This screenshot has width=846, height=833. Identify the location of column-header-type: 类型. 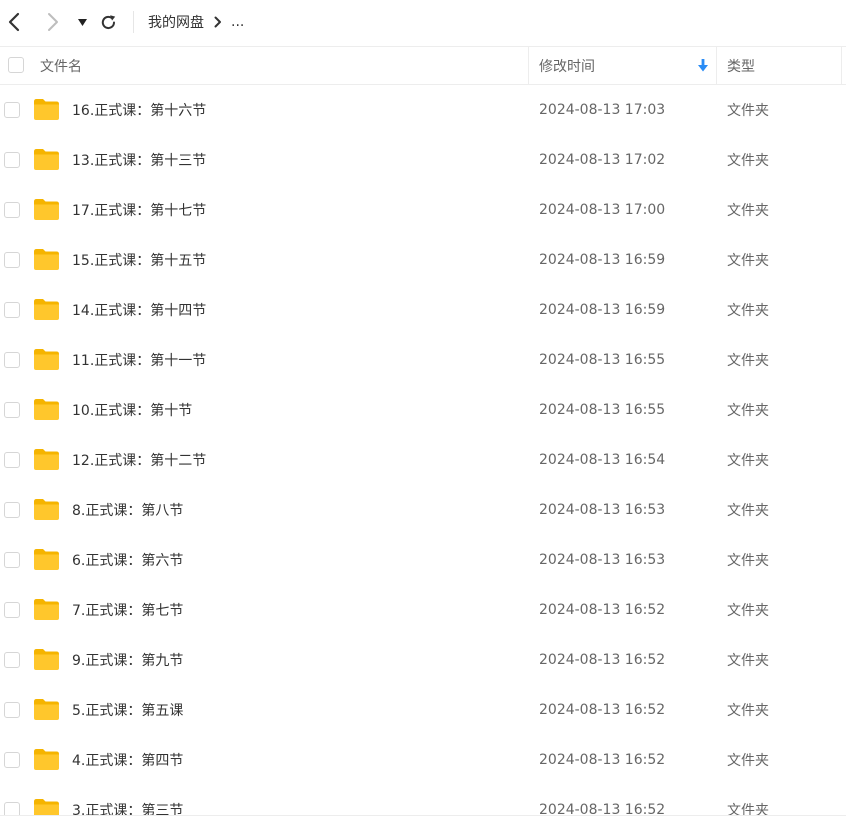
(741, 65).